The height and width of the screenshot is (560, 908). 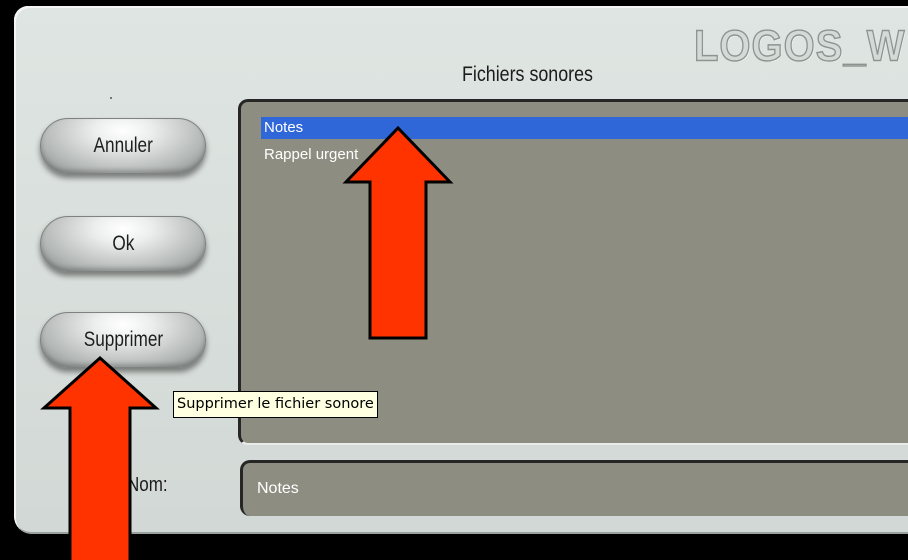 What do you see at coordinates (275, 404) in the screenshot?
I see `delete-tooltip: Supprimer le fichier sonore` at bounding box center [275, 404].